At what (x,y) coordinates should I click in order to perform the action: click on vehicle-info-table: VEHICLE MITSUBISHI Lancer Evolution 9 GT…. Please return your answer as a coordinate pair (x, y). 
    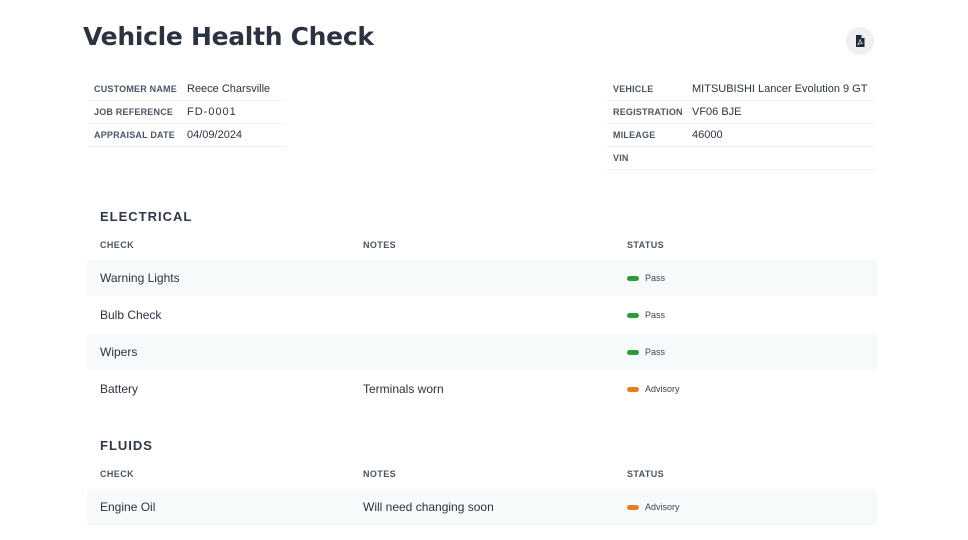
    Looking at the image, I should click on (741, 124).